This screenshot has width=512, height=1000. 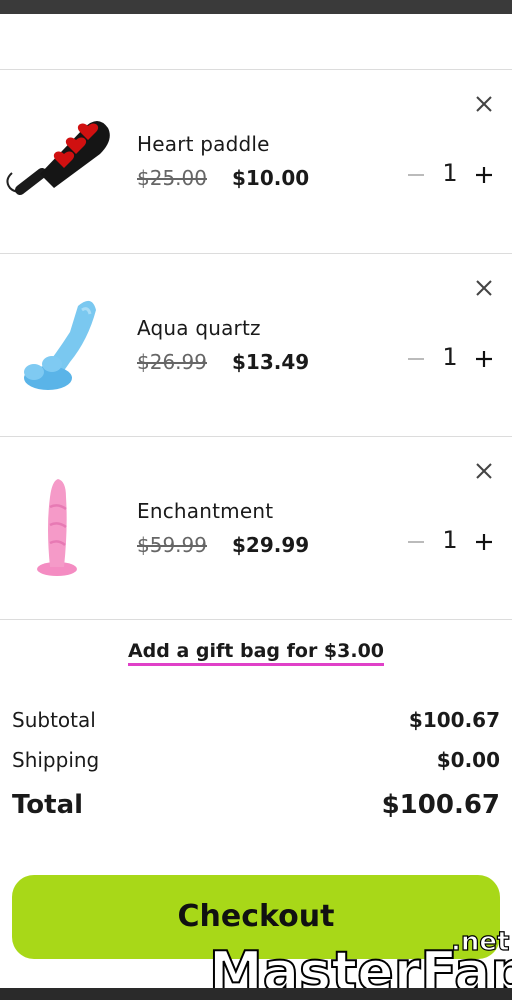 I want to click on aqua-quartz-image, so click(x=60, y=345).